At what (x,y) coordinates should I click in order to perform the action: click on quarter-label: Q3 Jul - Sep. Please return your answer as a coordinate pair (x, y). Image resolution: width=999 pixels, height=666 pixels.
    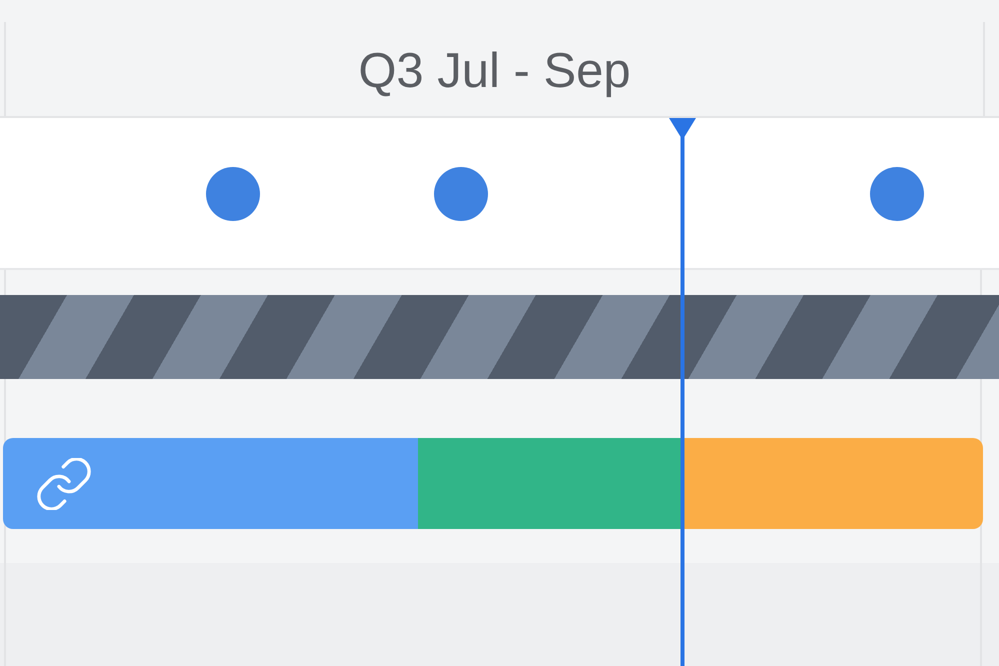
    Looking at the image, I should click on (494, 71).